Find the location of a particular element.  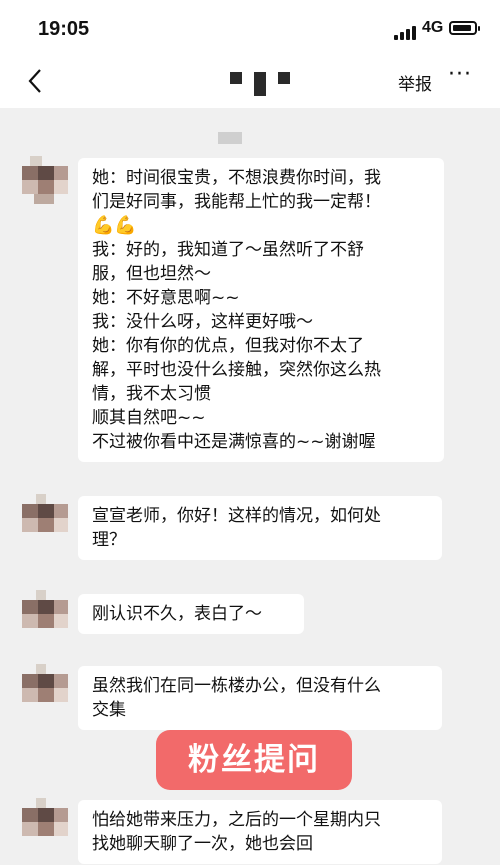

message-line: 刚认识不久，表白了～ is located at coordinates (177, 614).